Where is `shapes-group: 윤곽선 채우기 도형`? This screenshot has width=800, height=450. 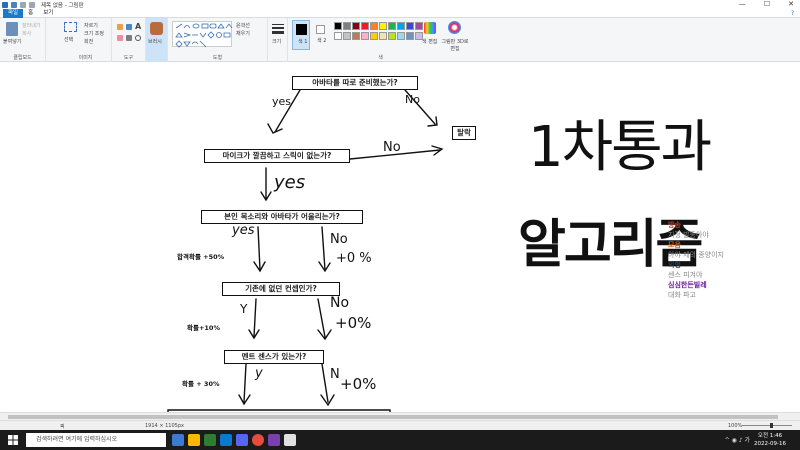
shapes-group: 윤곽선 채우기 도형 is located at coordinates (218, 40).